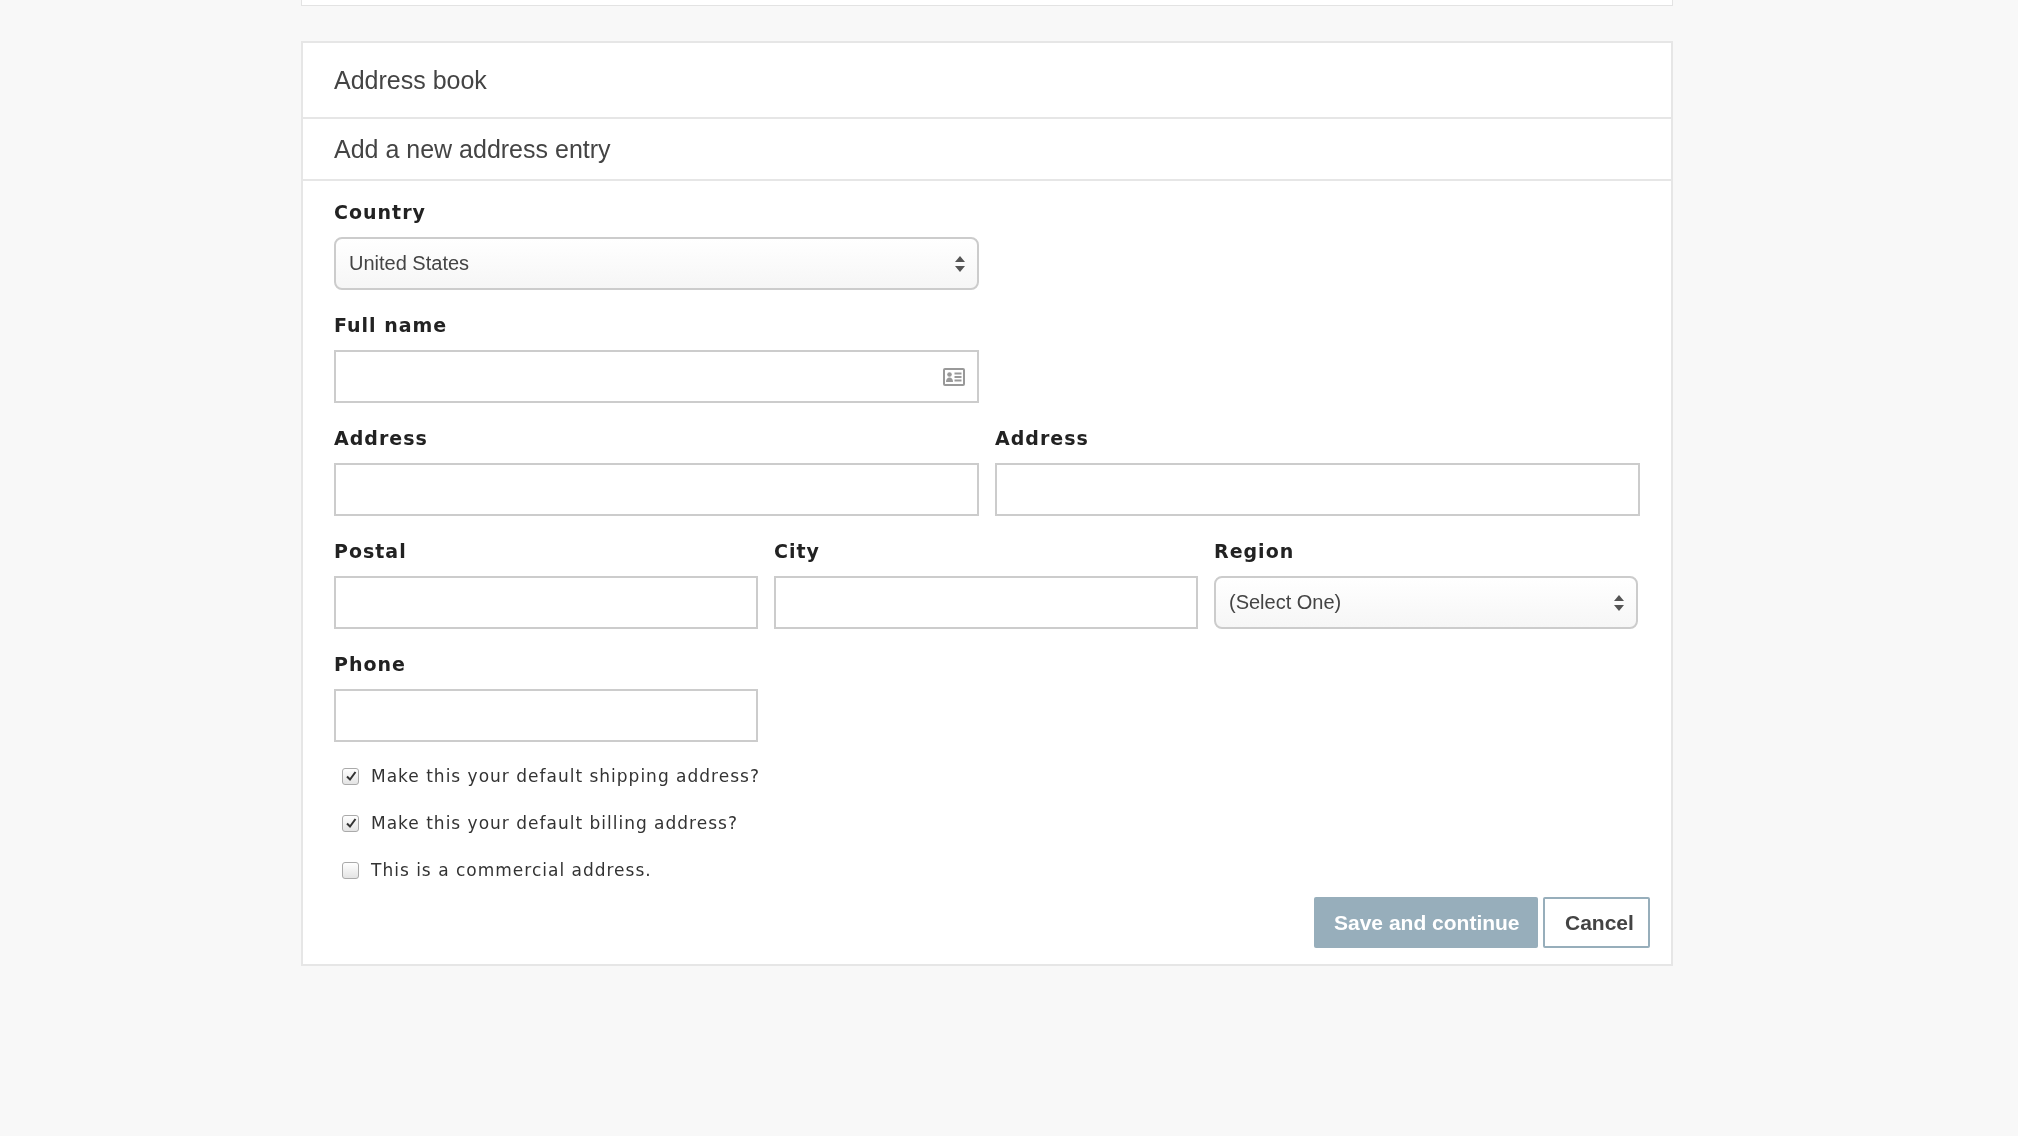  What do you see at coordinates (371, 551) in the screenshot?
I see `field-label: Postal` at bounding box center [371, 551].